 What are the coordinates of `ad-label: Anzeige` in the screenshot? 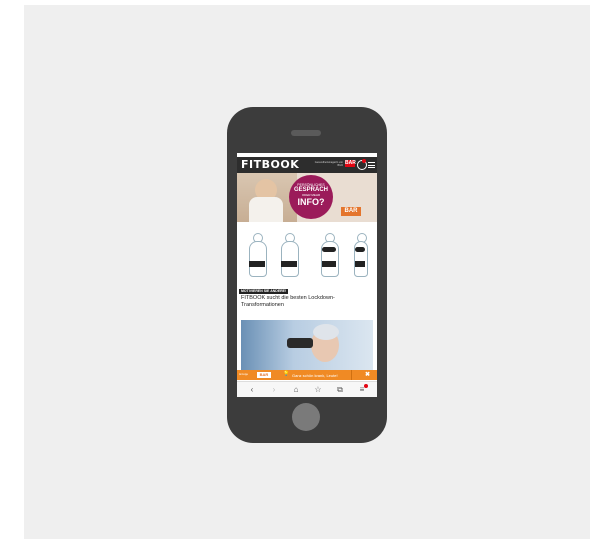 It's located at (244, 374).